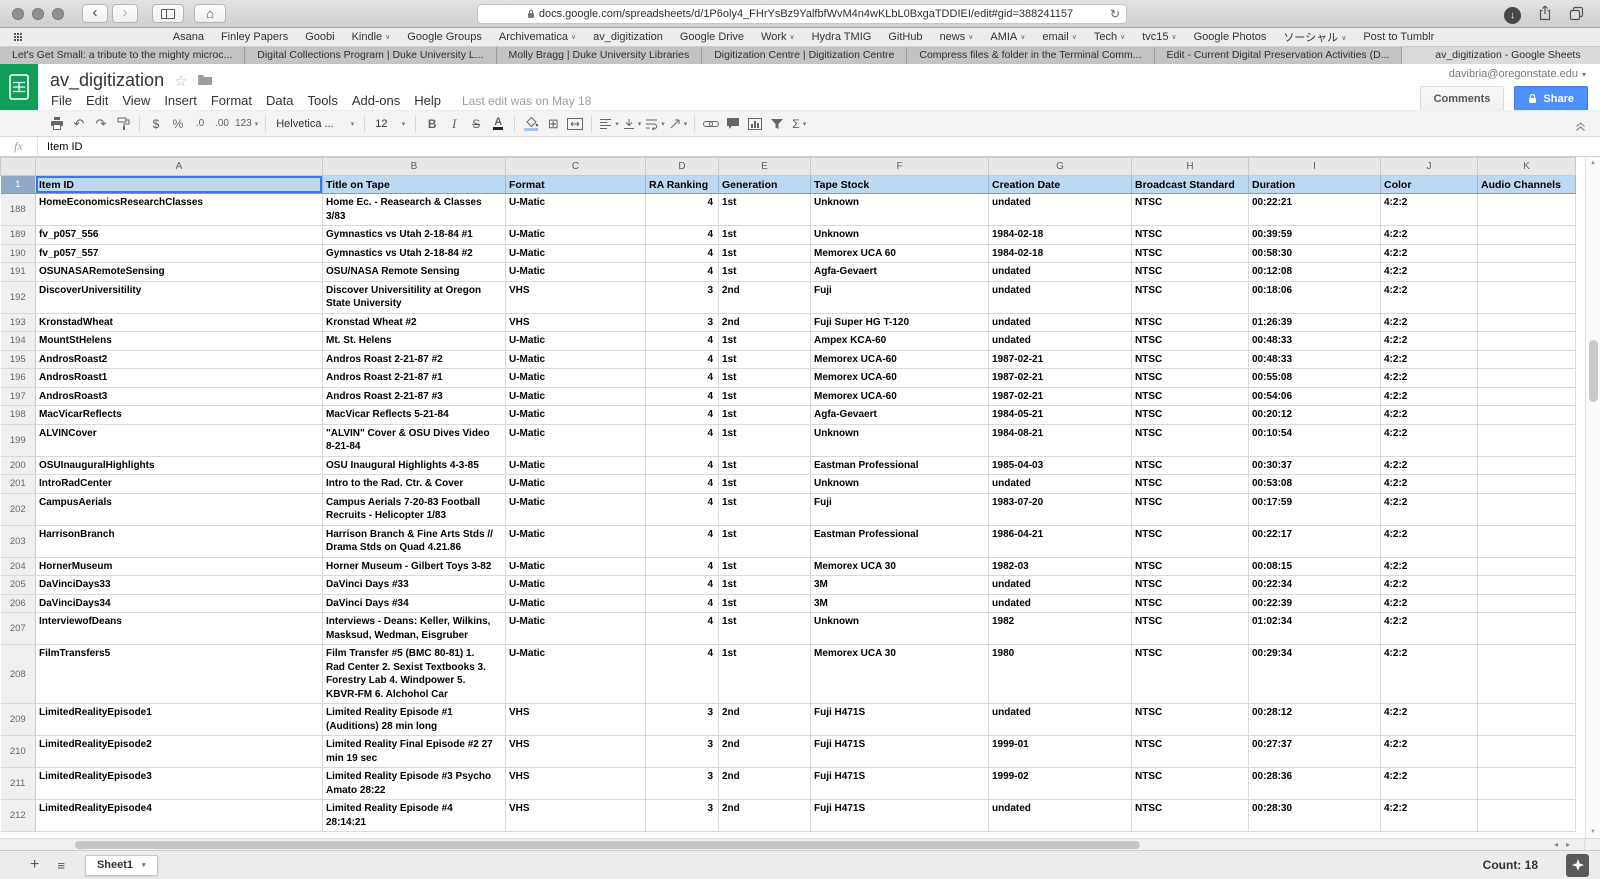 The width and height of the screenshot is (1600, 879). Describe the element at coordinates (1314, 465) in the screenshot. I see `cell: 00:30:37` at that location.